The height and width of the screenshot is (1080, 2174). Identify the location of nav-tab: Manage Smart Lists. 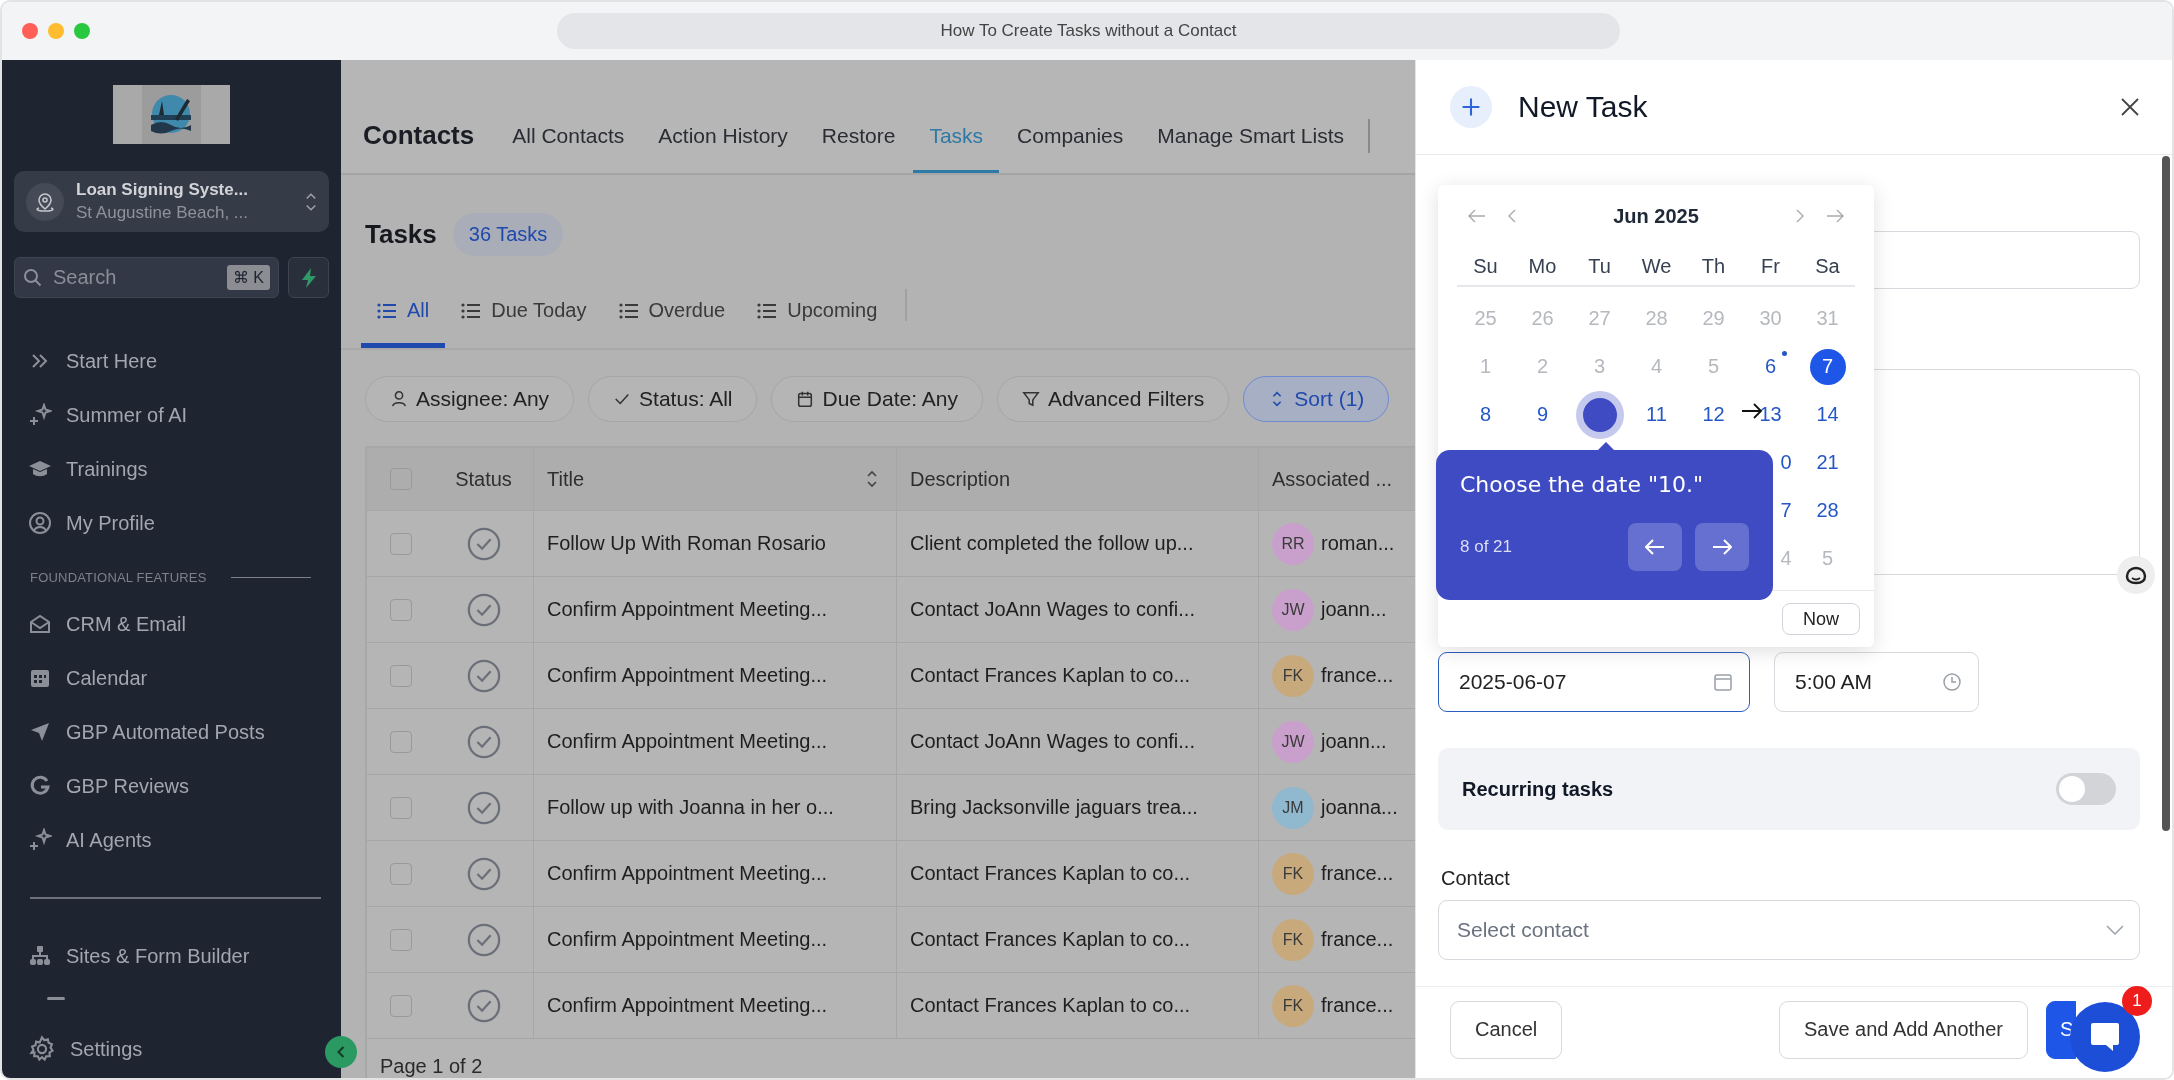
(1251, 148).